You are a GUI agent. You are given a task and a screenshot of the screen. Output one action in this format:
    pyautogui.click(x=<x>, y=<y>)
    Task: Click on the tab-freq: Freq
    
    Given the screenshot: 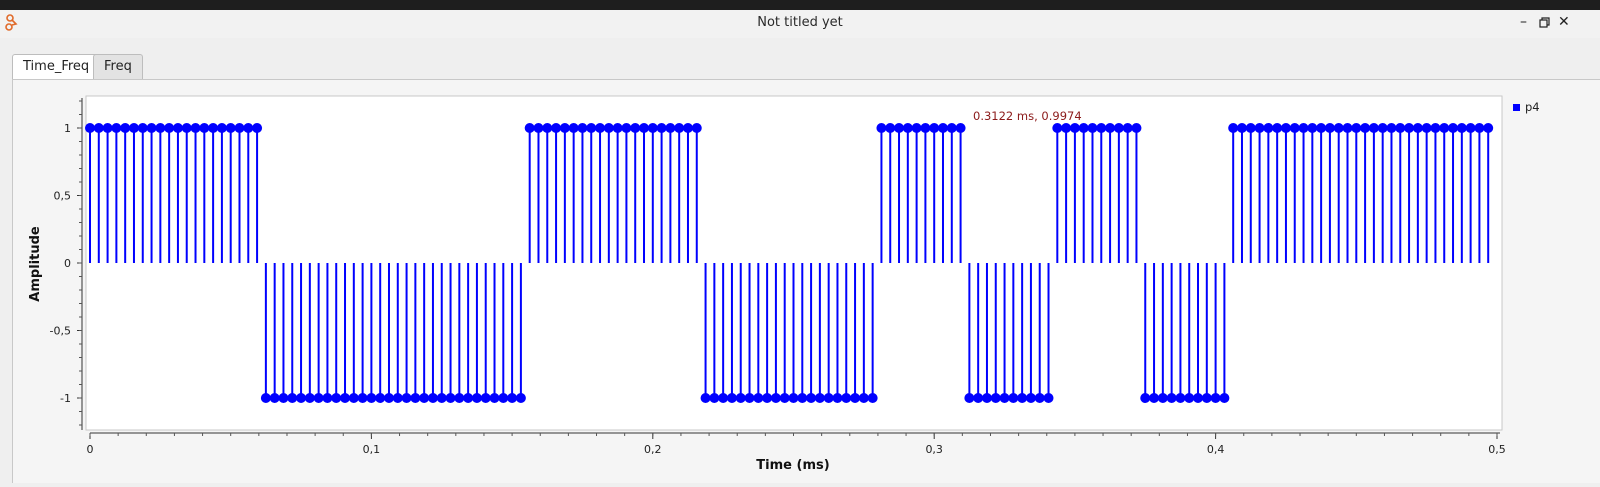 What is the action you would take?
    pyautogui.click(x=118, y=66)
    